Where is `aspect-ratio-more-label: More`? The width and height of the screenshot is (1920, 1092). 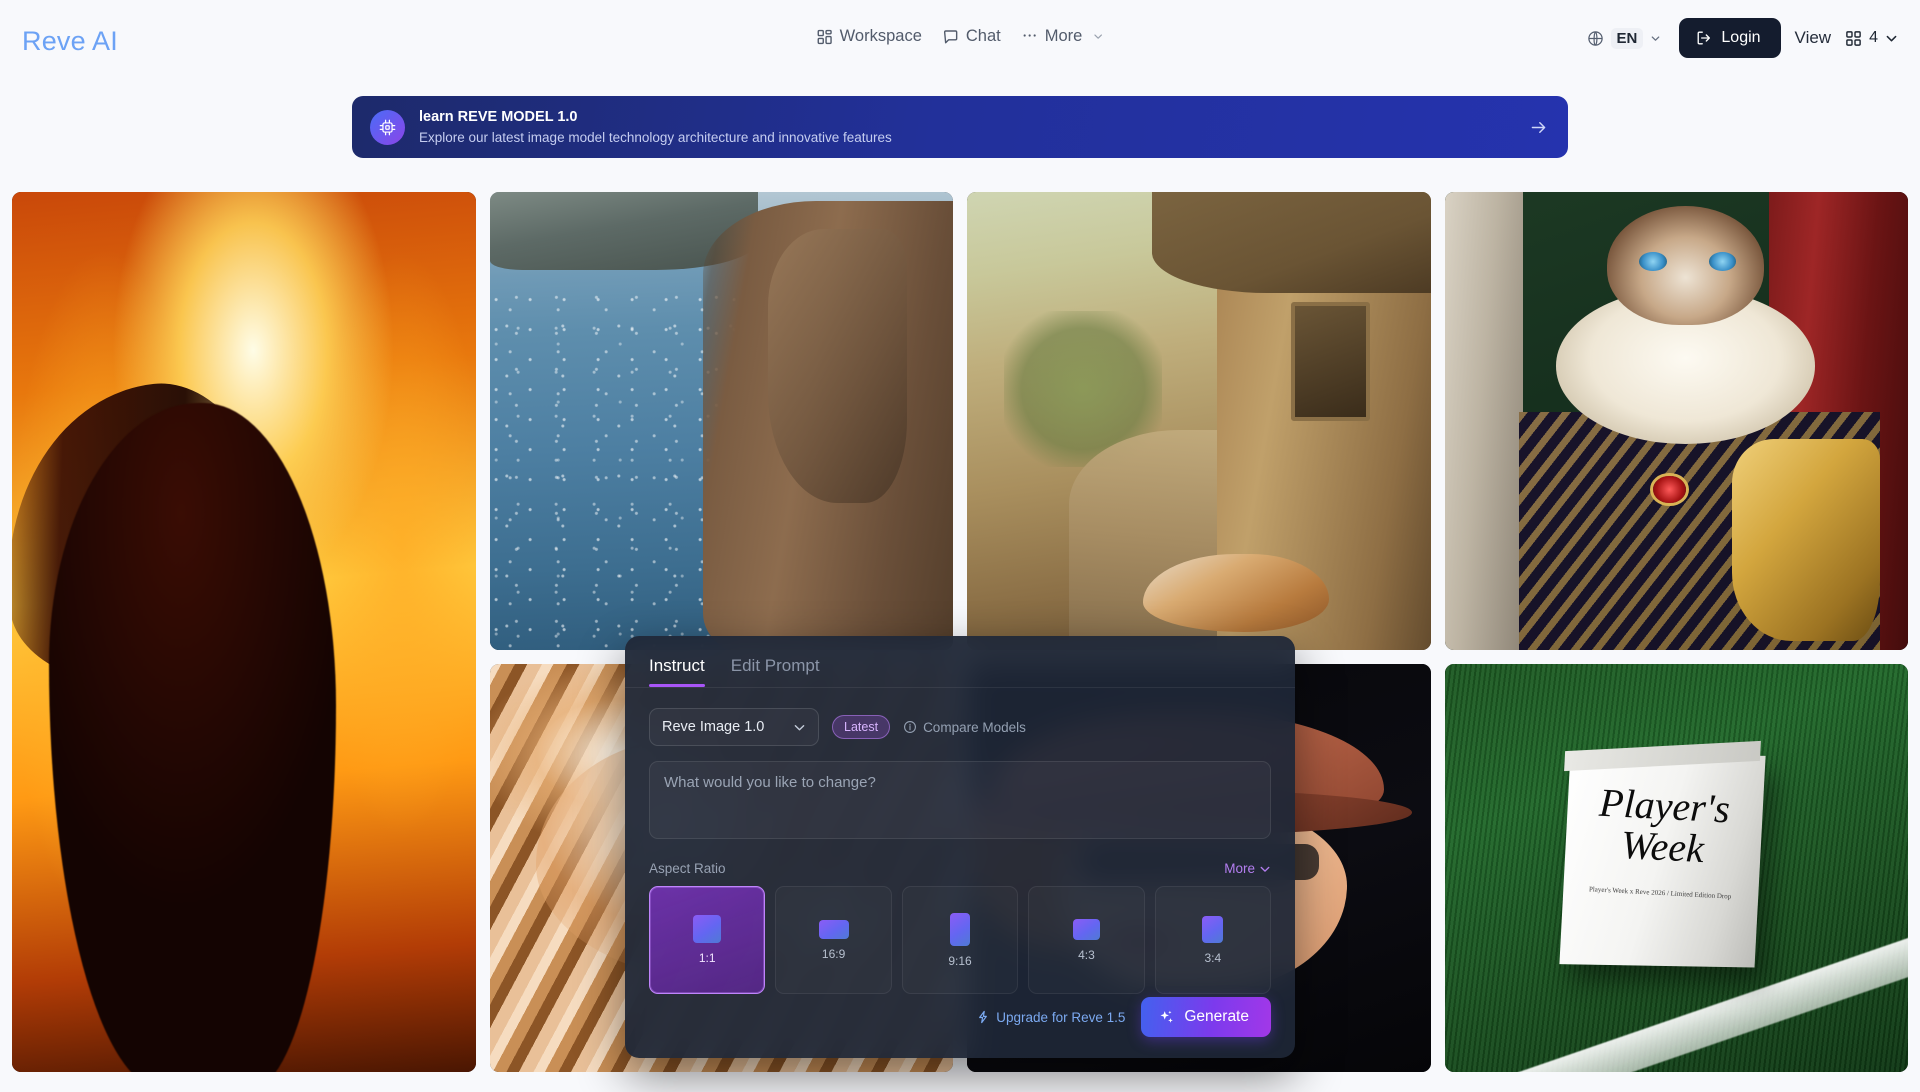
aspect-ratio-more-label: More is located at coordinates (1239, 868).